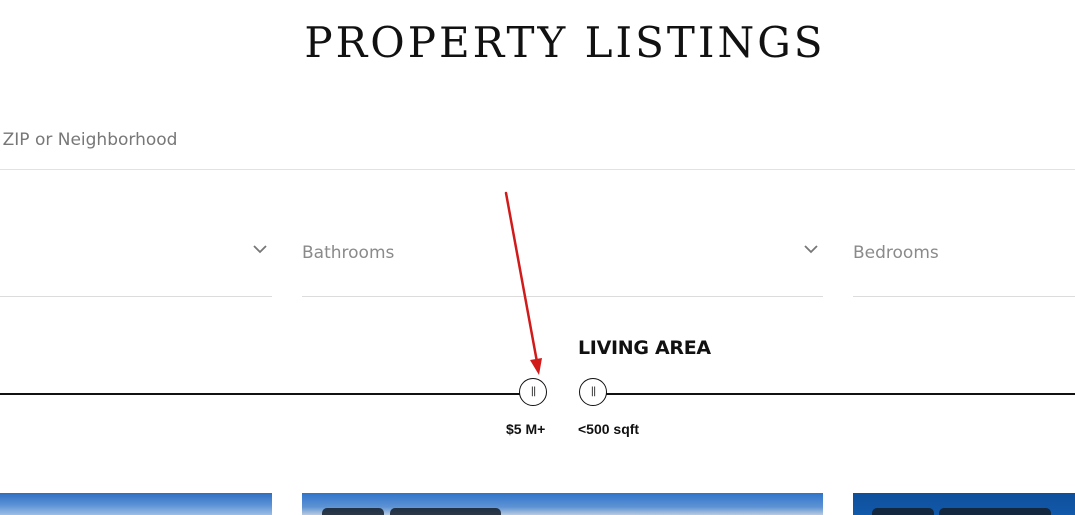  I want to click on select-bedrooms: Bedrooms, so click(964, 261).